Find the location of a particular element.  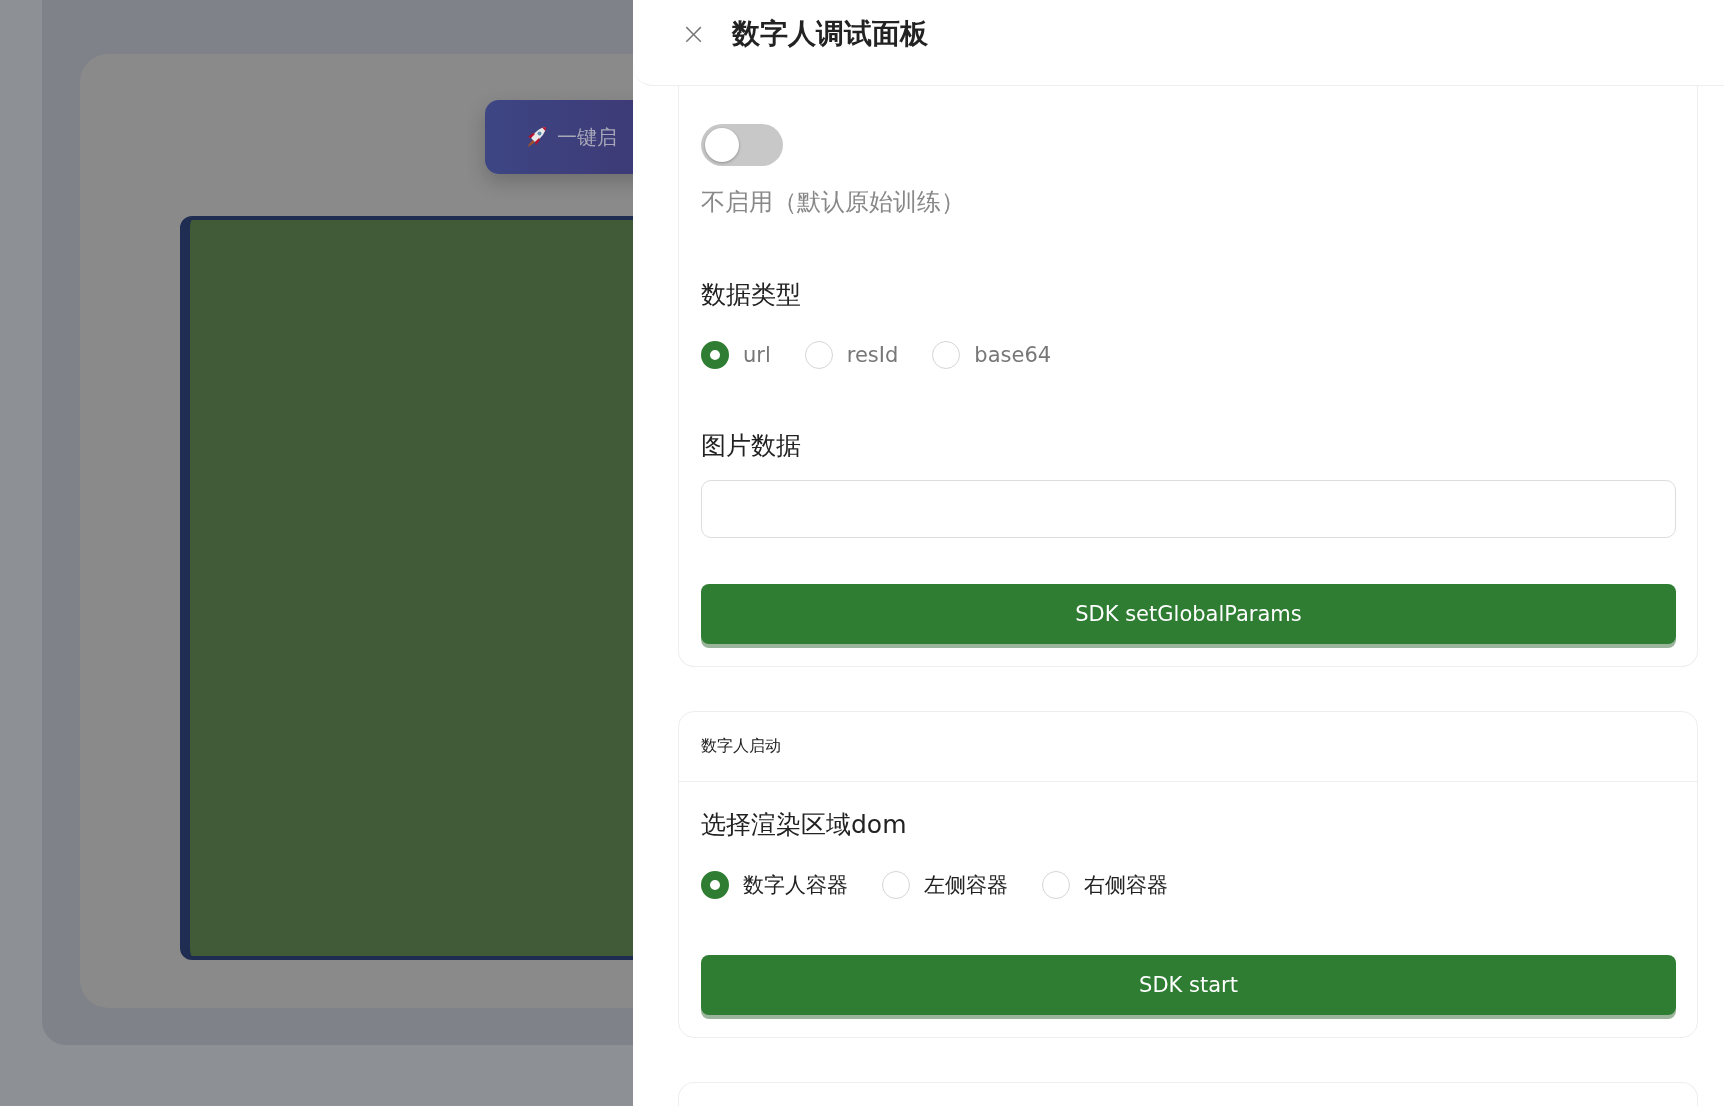

radio-label: resId is located at coordinates (872, 355).